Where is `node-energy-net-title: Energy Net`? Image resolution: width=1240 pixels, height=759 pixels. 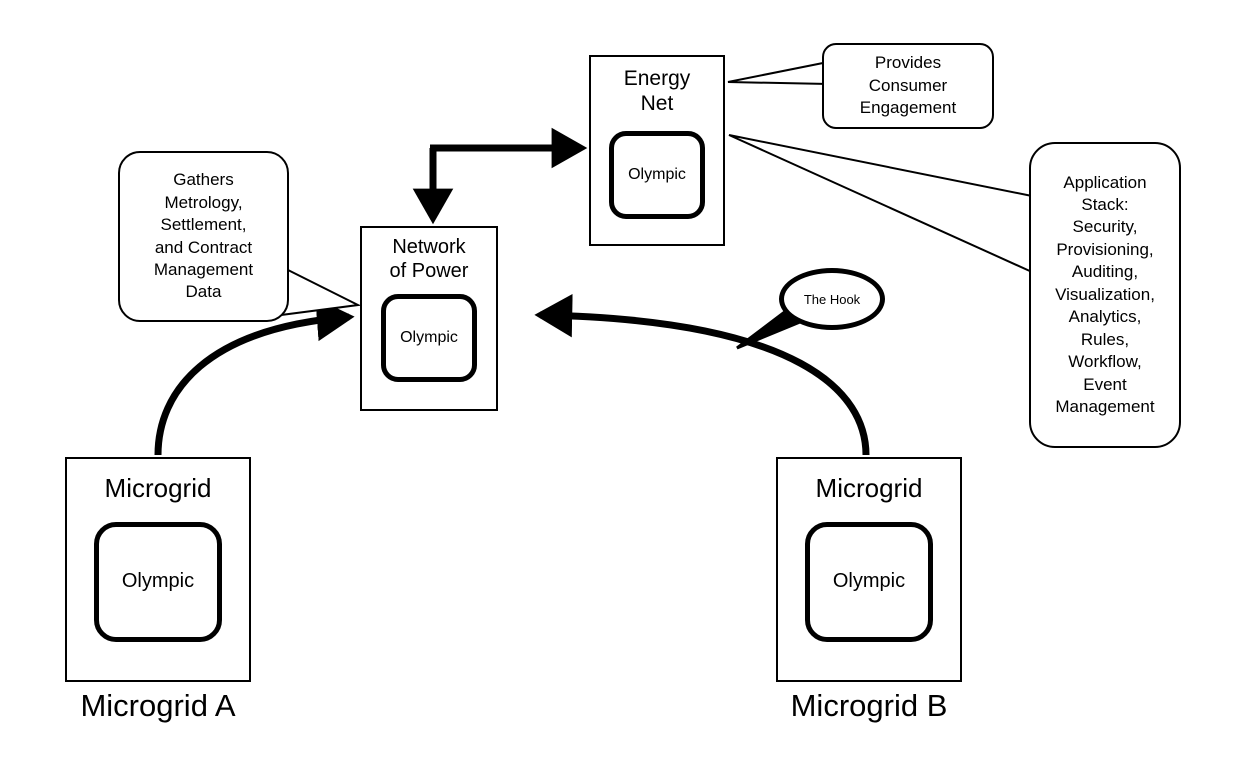 node-energy-net-title: Energy Net is located at coordinates (657, 91).